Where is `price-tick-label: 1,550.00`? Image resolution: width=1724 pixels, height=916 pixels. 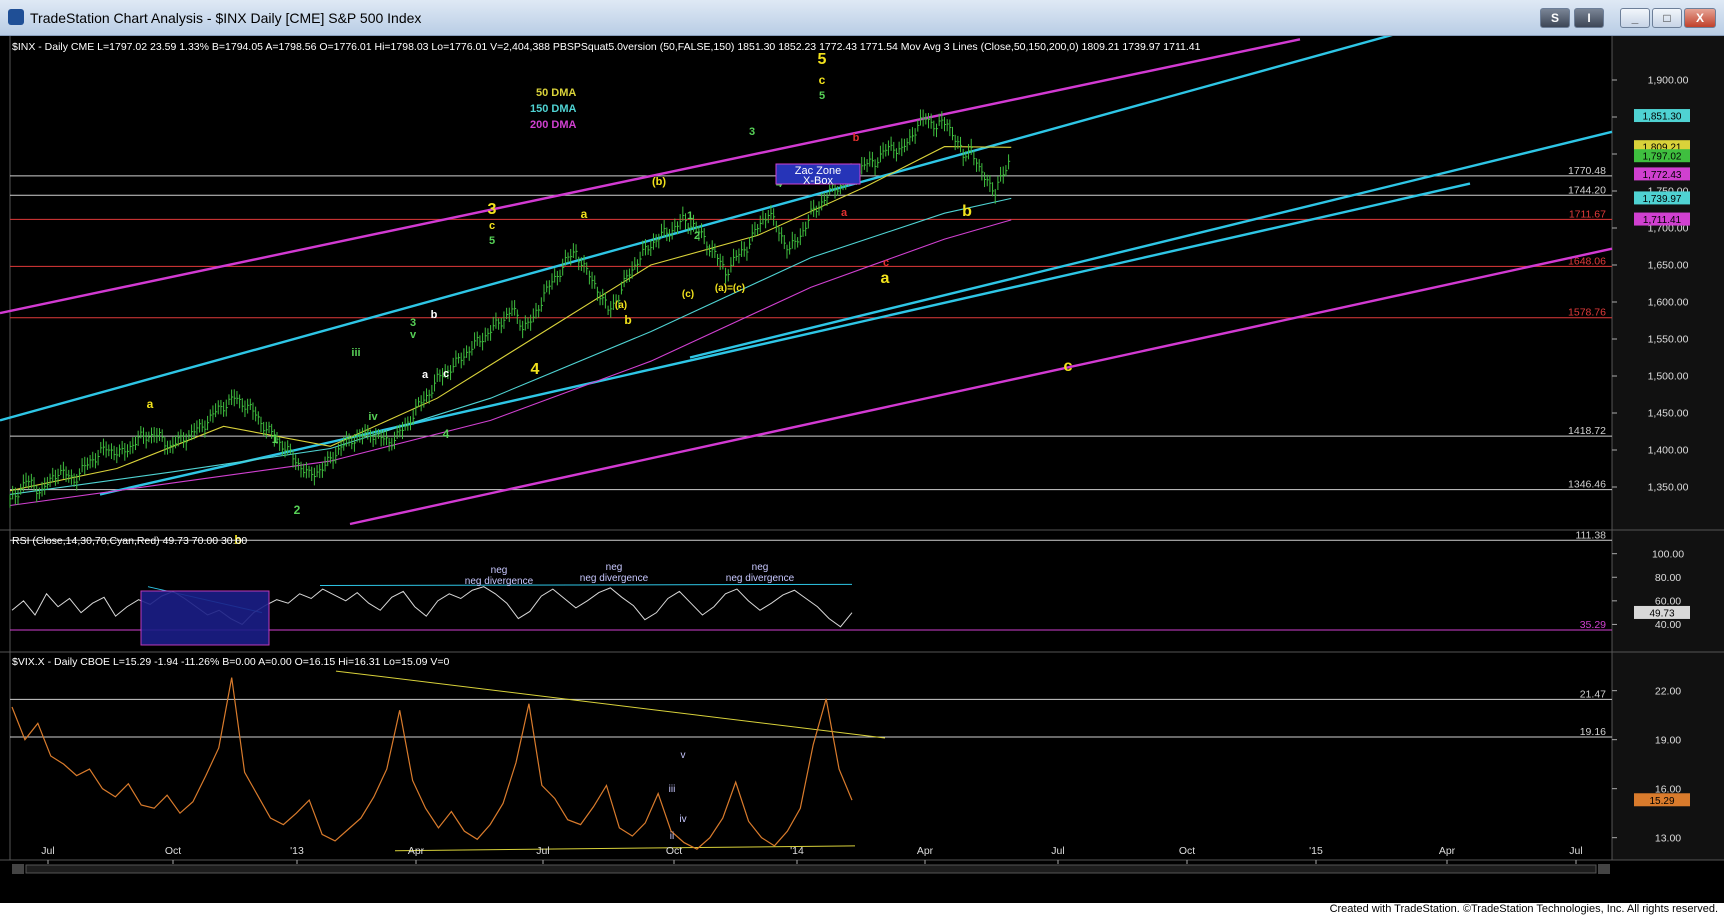
price-tick-label: 1,550.00 is located at coordinates (1668, 340).